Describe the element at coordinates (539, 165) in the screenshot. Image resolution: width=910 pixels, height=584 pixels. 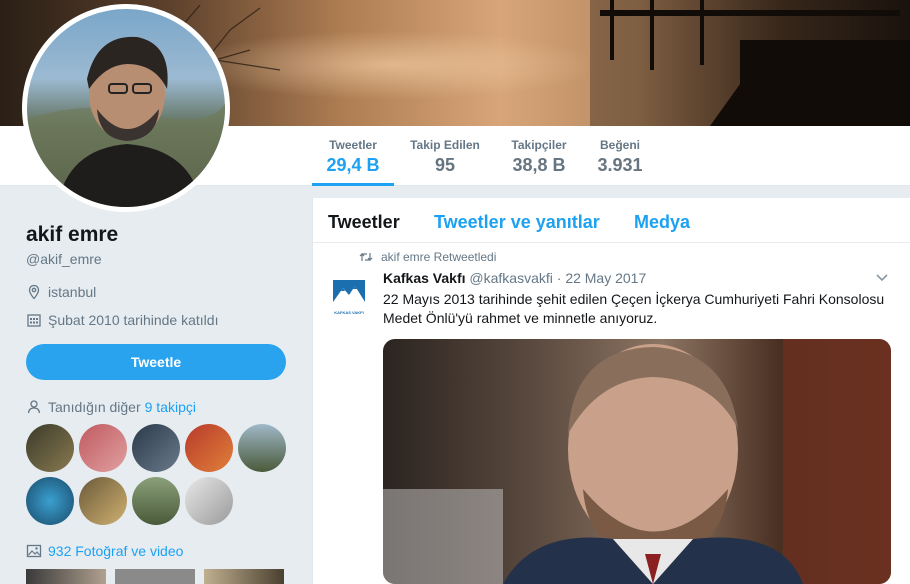
I see `stat-value: 38,8 B` at that location.